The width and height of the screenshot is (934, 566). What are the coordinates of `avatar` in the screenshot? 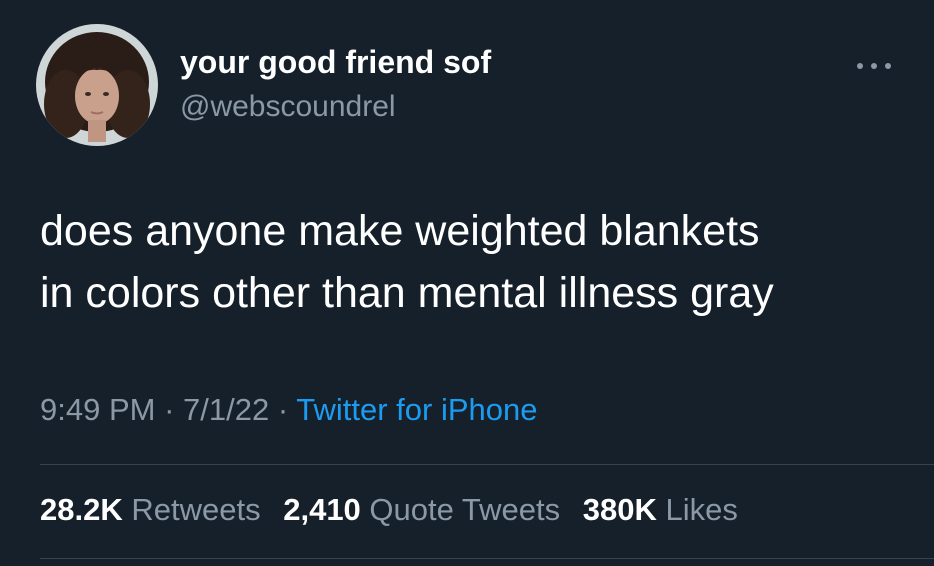 It's located at (97, 85).